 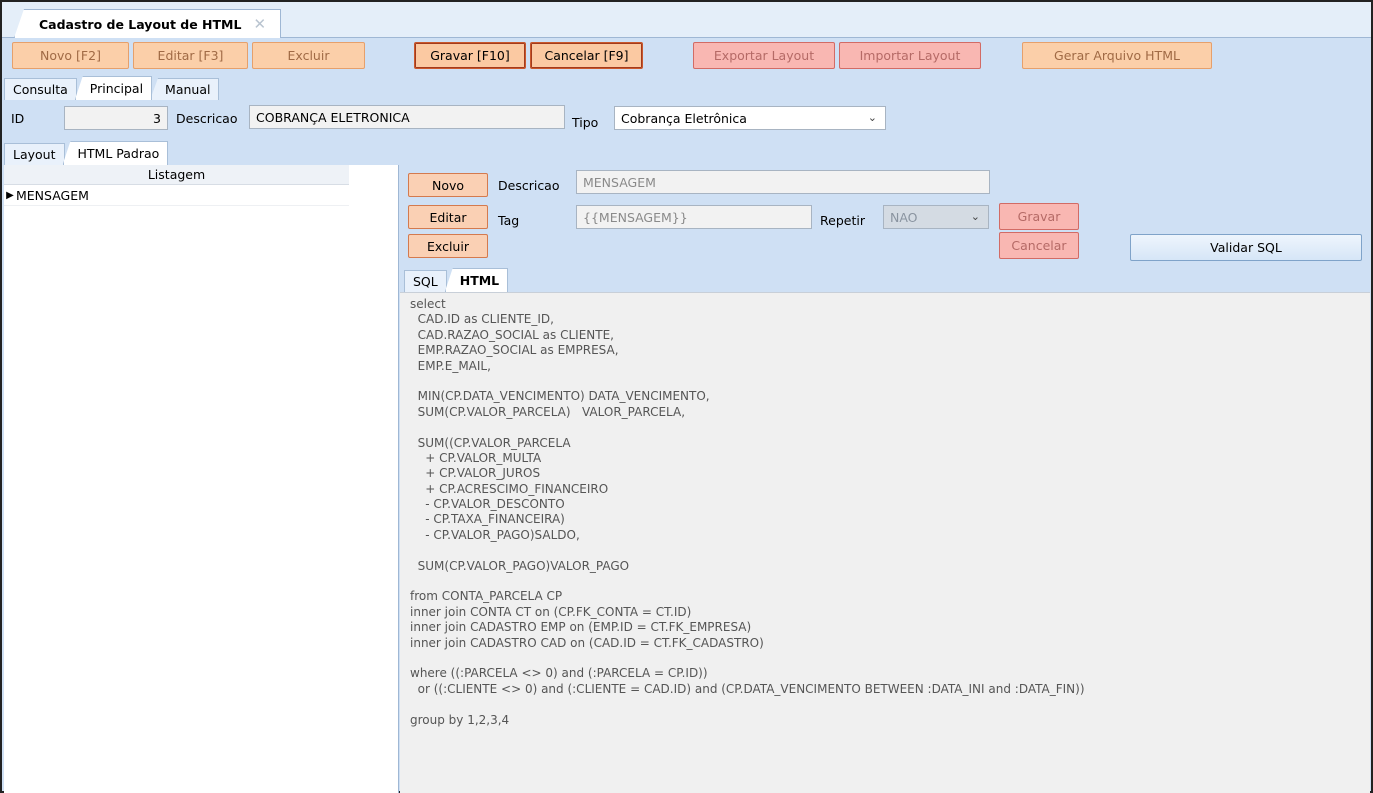 What do you see at coordinates (176, 175) in the screenshot?
I see `listagem-header: Listagem` at bounding box center [176, 175].